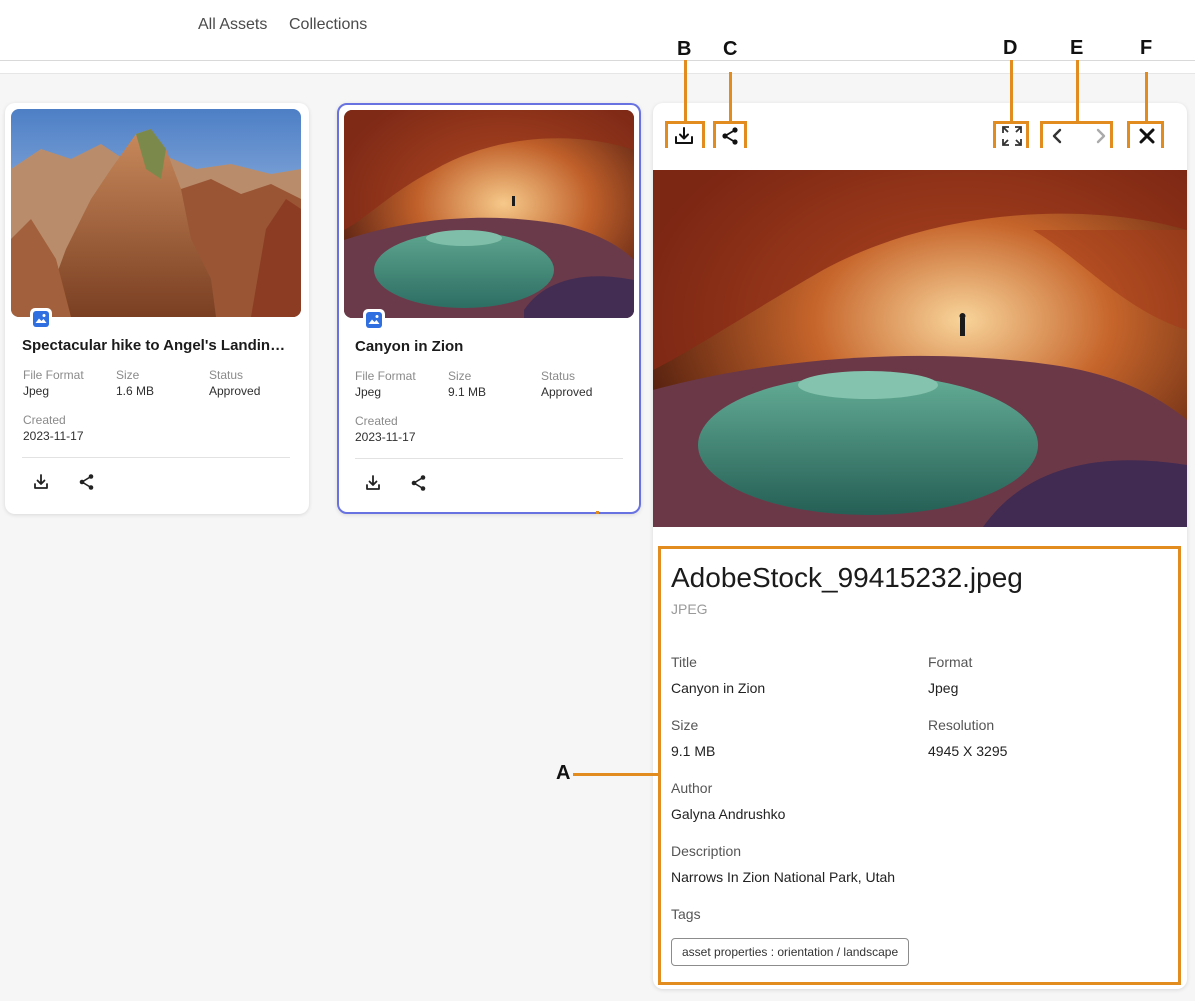  I want to click on callout-label-c: C, so click(730, 49).